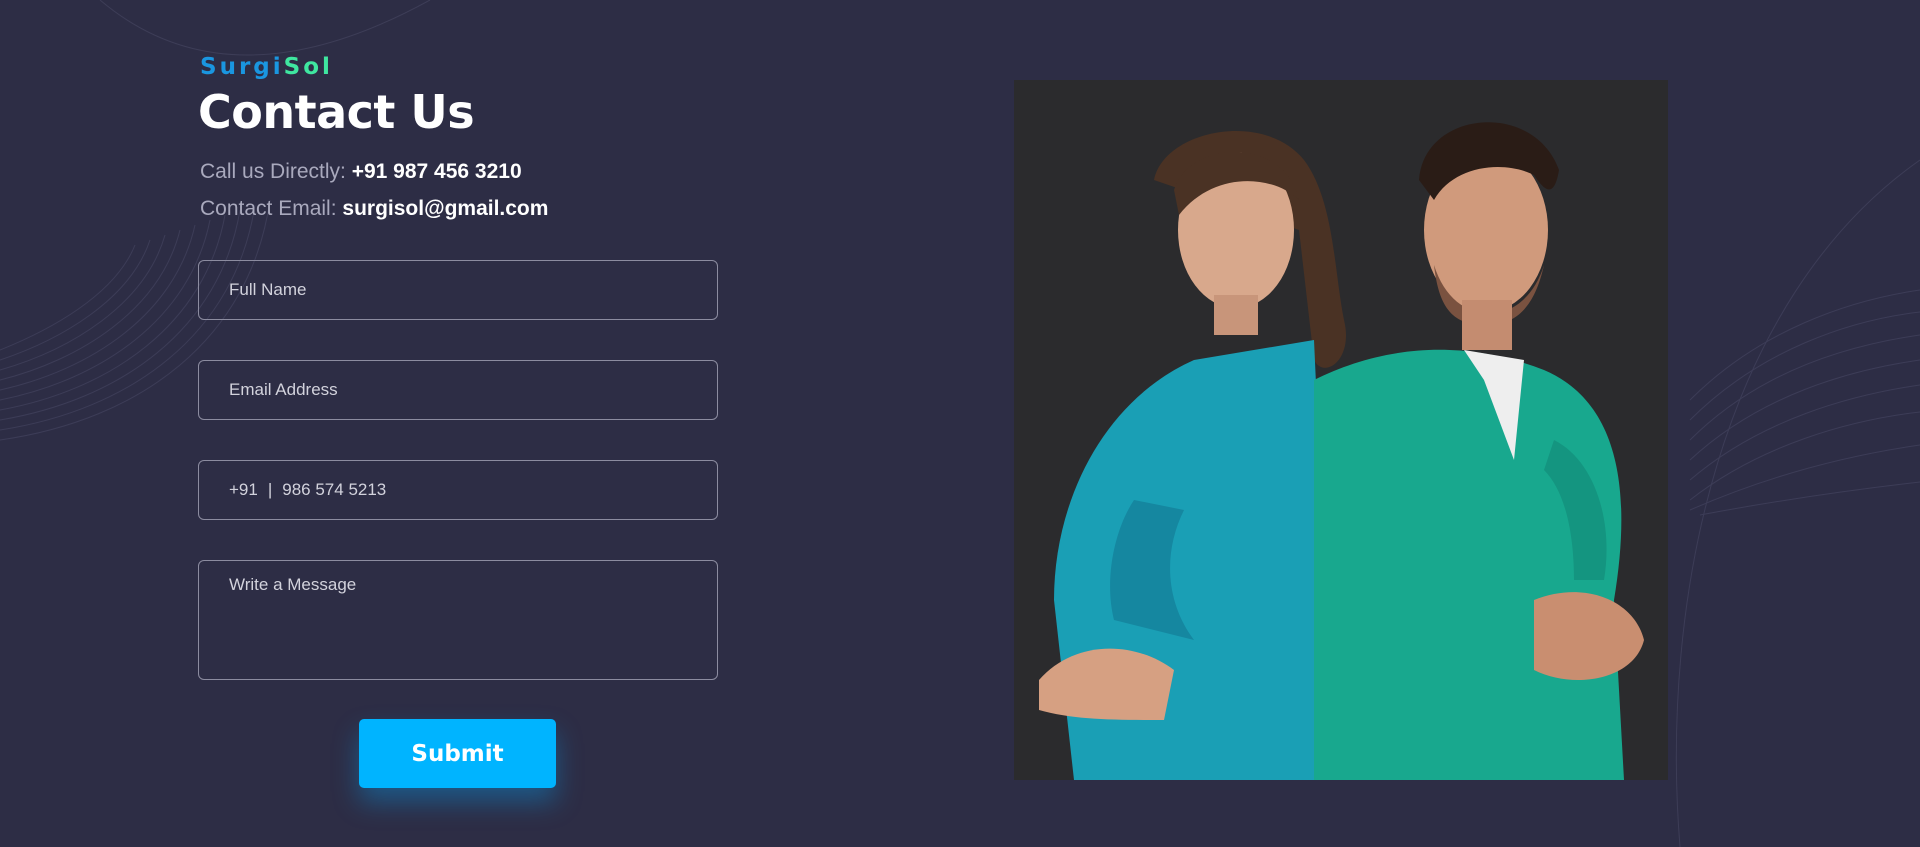 The height and width of the screenshot is (847, 1920). I want to click on message-textarea, so click(458, 620).